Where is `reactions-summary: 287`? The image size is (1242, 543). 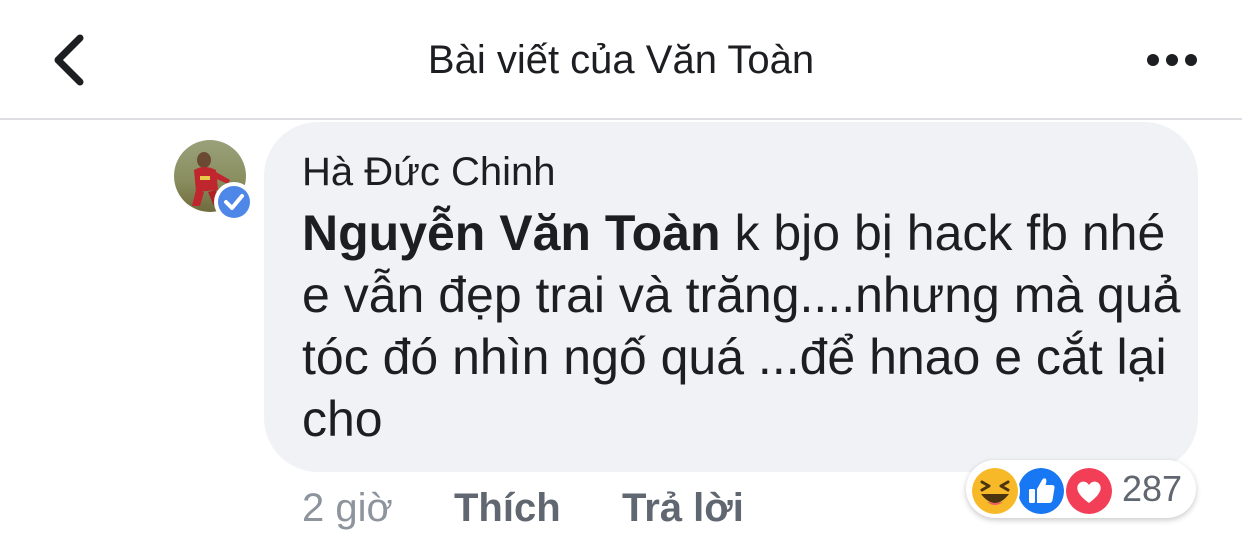
reactions-summary: 287 is located at coordinates (1081, 489).